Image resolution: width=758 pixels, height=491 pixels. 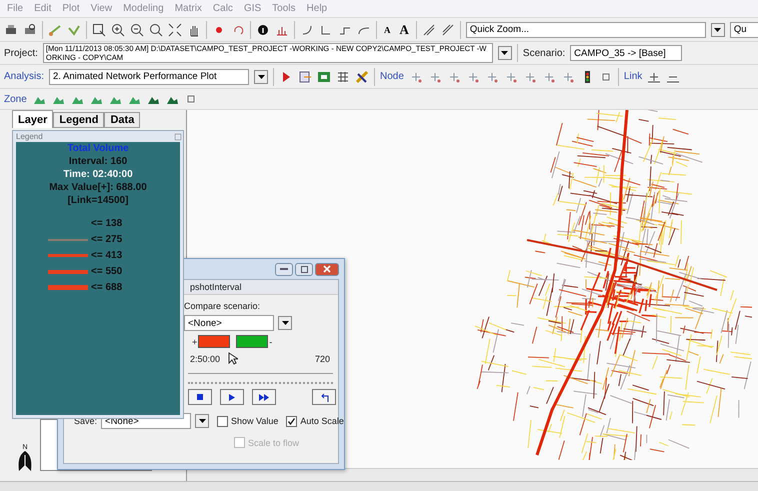 I want to click on legend-max-value: Max Value[+]: 688.00, so click(x=98, y=187).